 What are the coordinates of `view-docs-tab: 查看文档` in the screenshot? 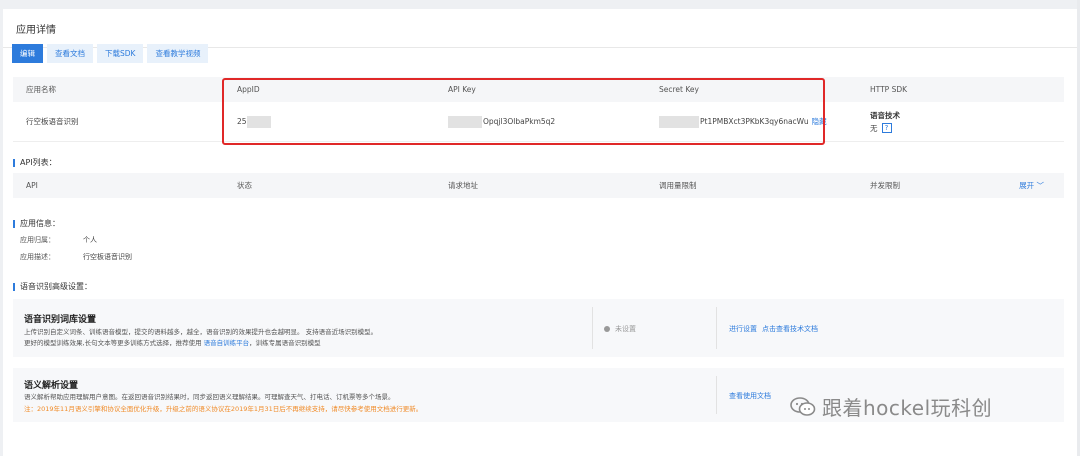 It's located at (70, 53).